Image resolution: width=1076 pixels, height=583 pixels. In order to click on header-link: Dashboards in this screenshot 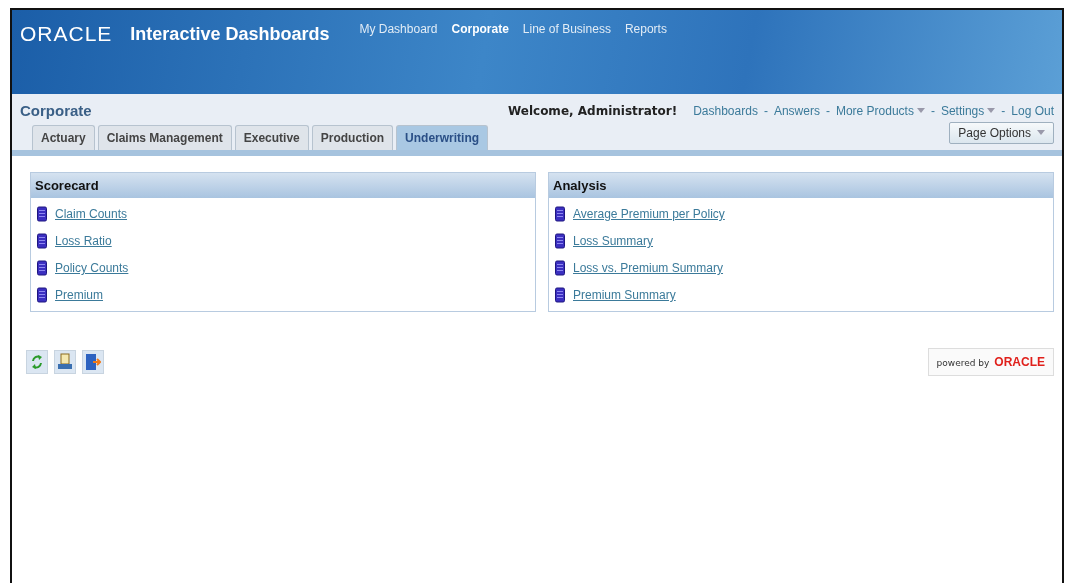, I will do `click(725, 110)`.